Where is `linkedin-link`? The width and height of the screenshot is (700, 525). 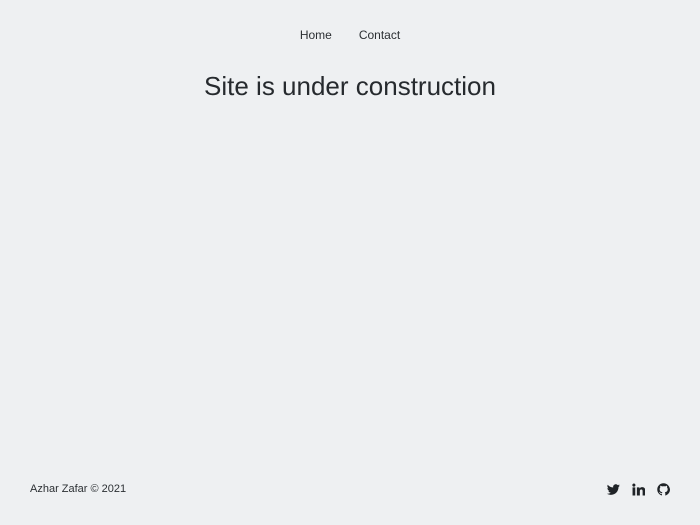 linkedin-link is located at coordinates (638, 489).